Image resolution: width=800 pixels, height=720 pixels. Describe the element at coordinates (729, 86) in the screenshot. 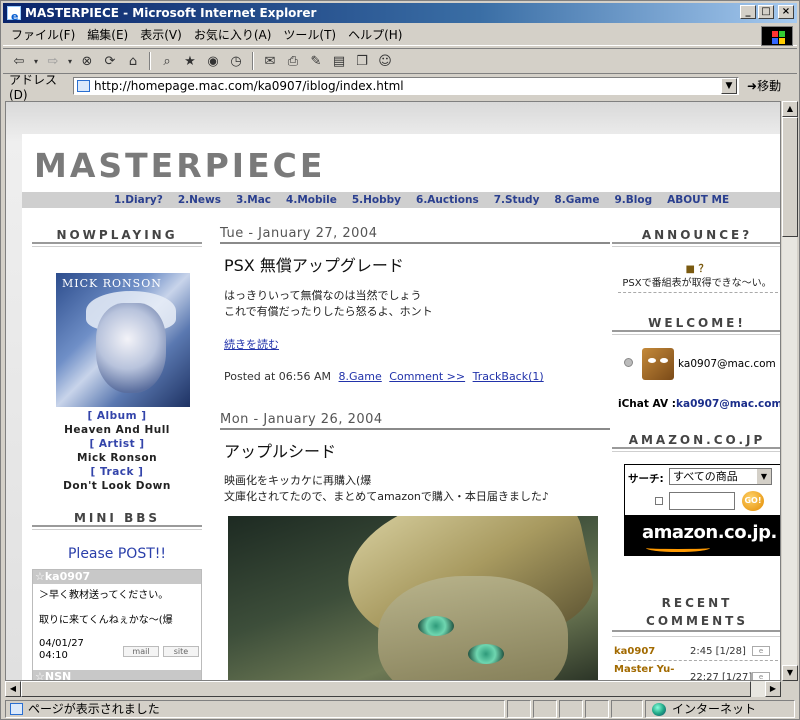

I see `address-dropdown-icon: ▼` at that location.